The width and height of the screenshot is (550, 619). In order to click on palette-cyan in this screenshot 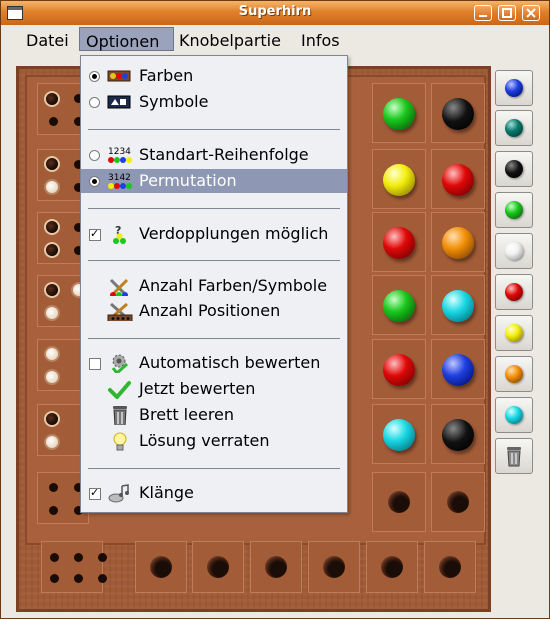, I will do `click(514, 415)`.